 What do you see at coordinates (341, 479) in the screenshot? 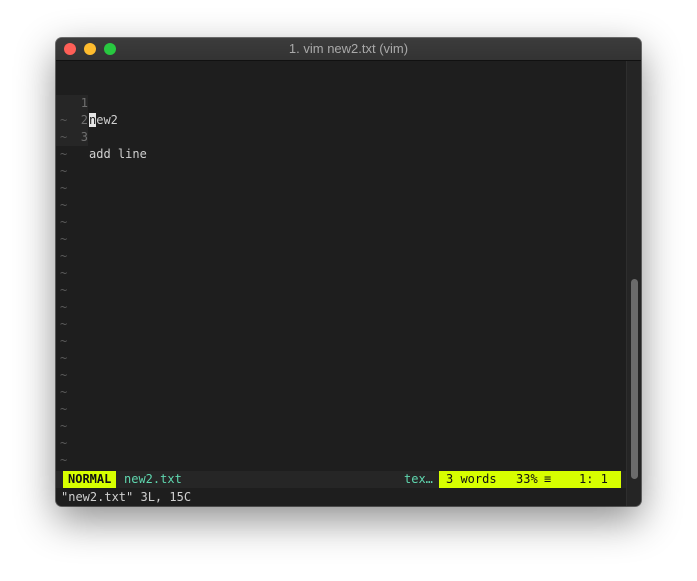
I see `status-line: NORMAL new2.txt tex… 3 words 33% ≡ 1: 1` at bounding box center [341, 479].